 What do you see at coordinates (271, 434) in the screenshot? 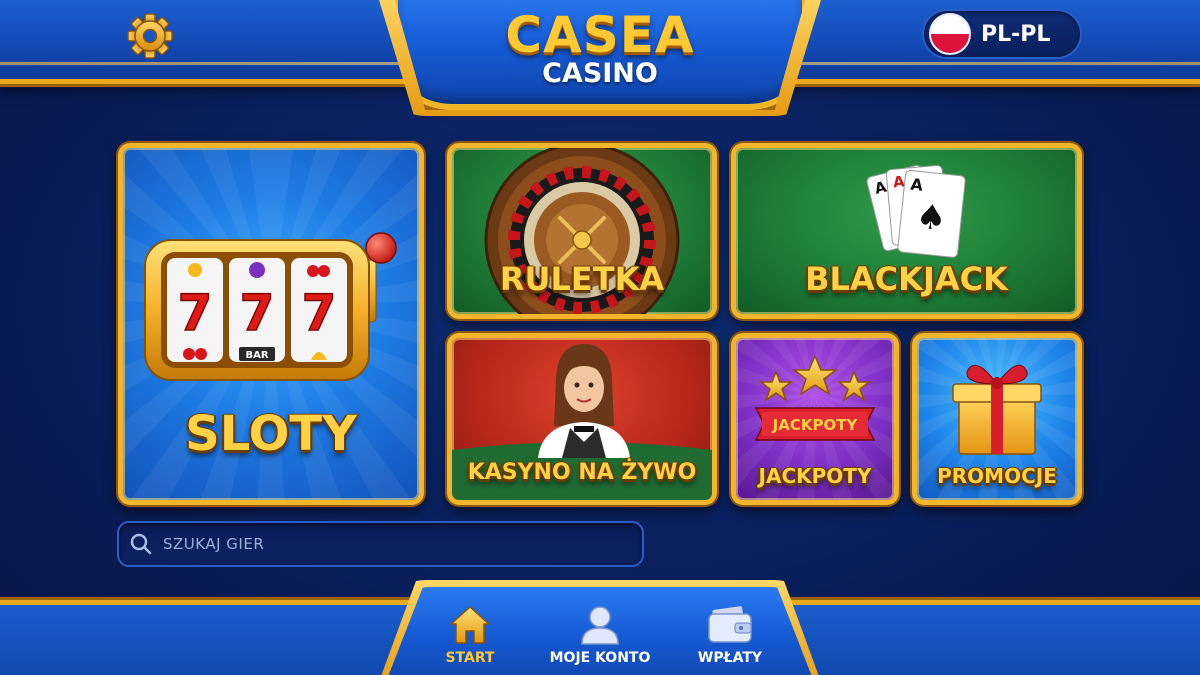
I see `tile-sloty-label: SLOTY` at bounding box center [271, 434].